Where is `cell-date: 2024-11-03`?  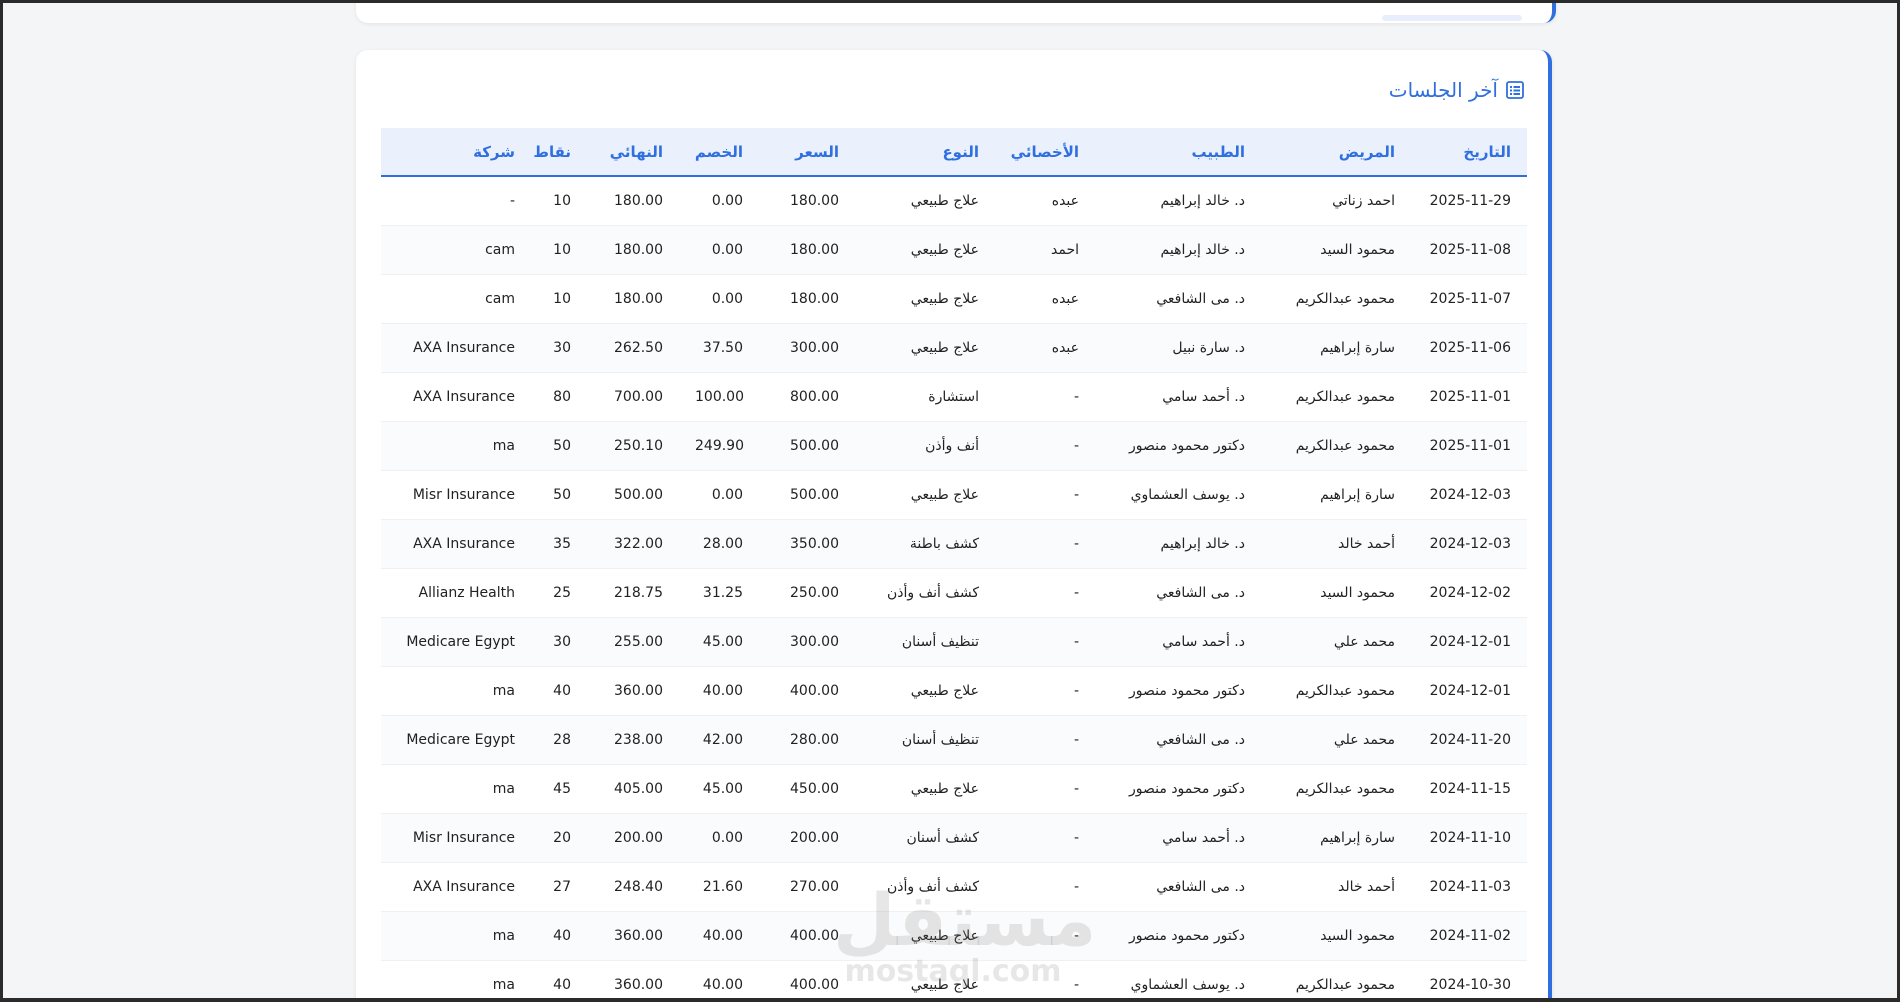
cell-date: 2024-11-03 is located at coordinates (1469, 887).